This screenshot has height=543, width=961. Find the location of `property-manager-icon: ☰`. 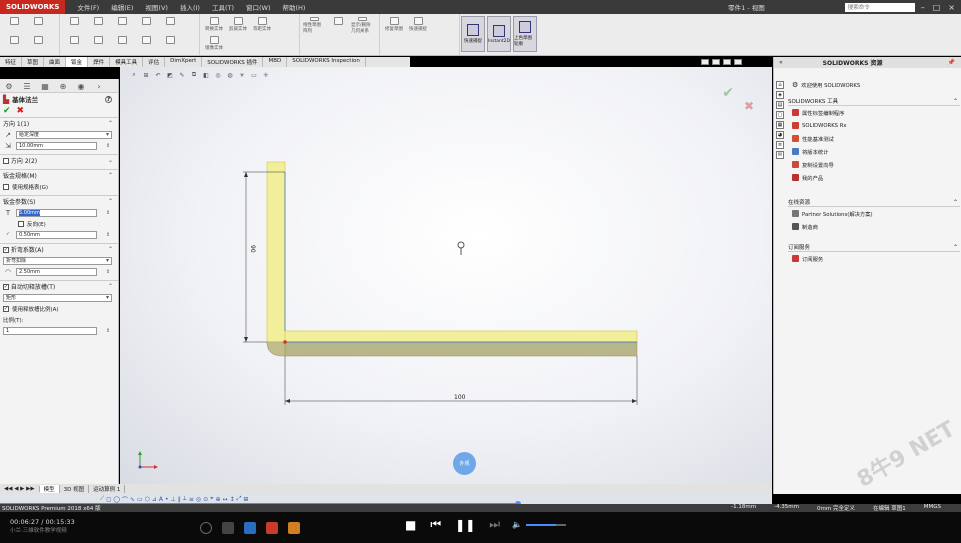

property-manager-icon: ☰ is located at coordinates (27, 86).